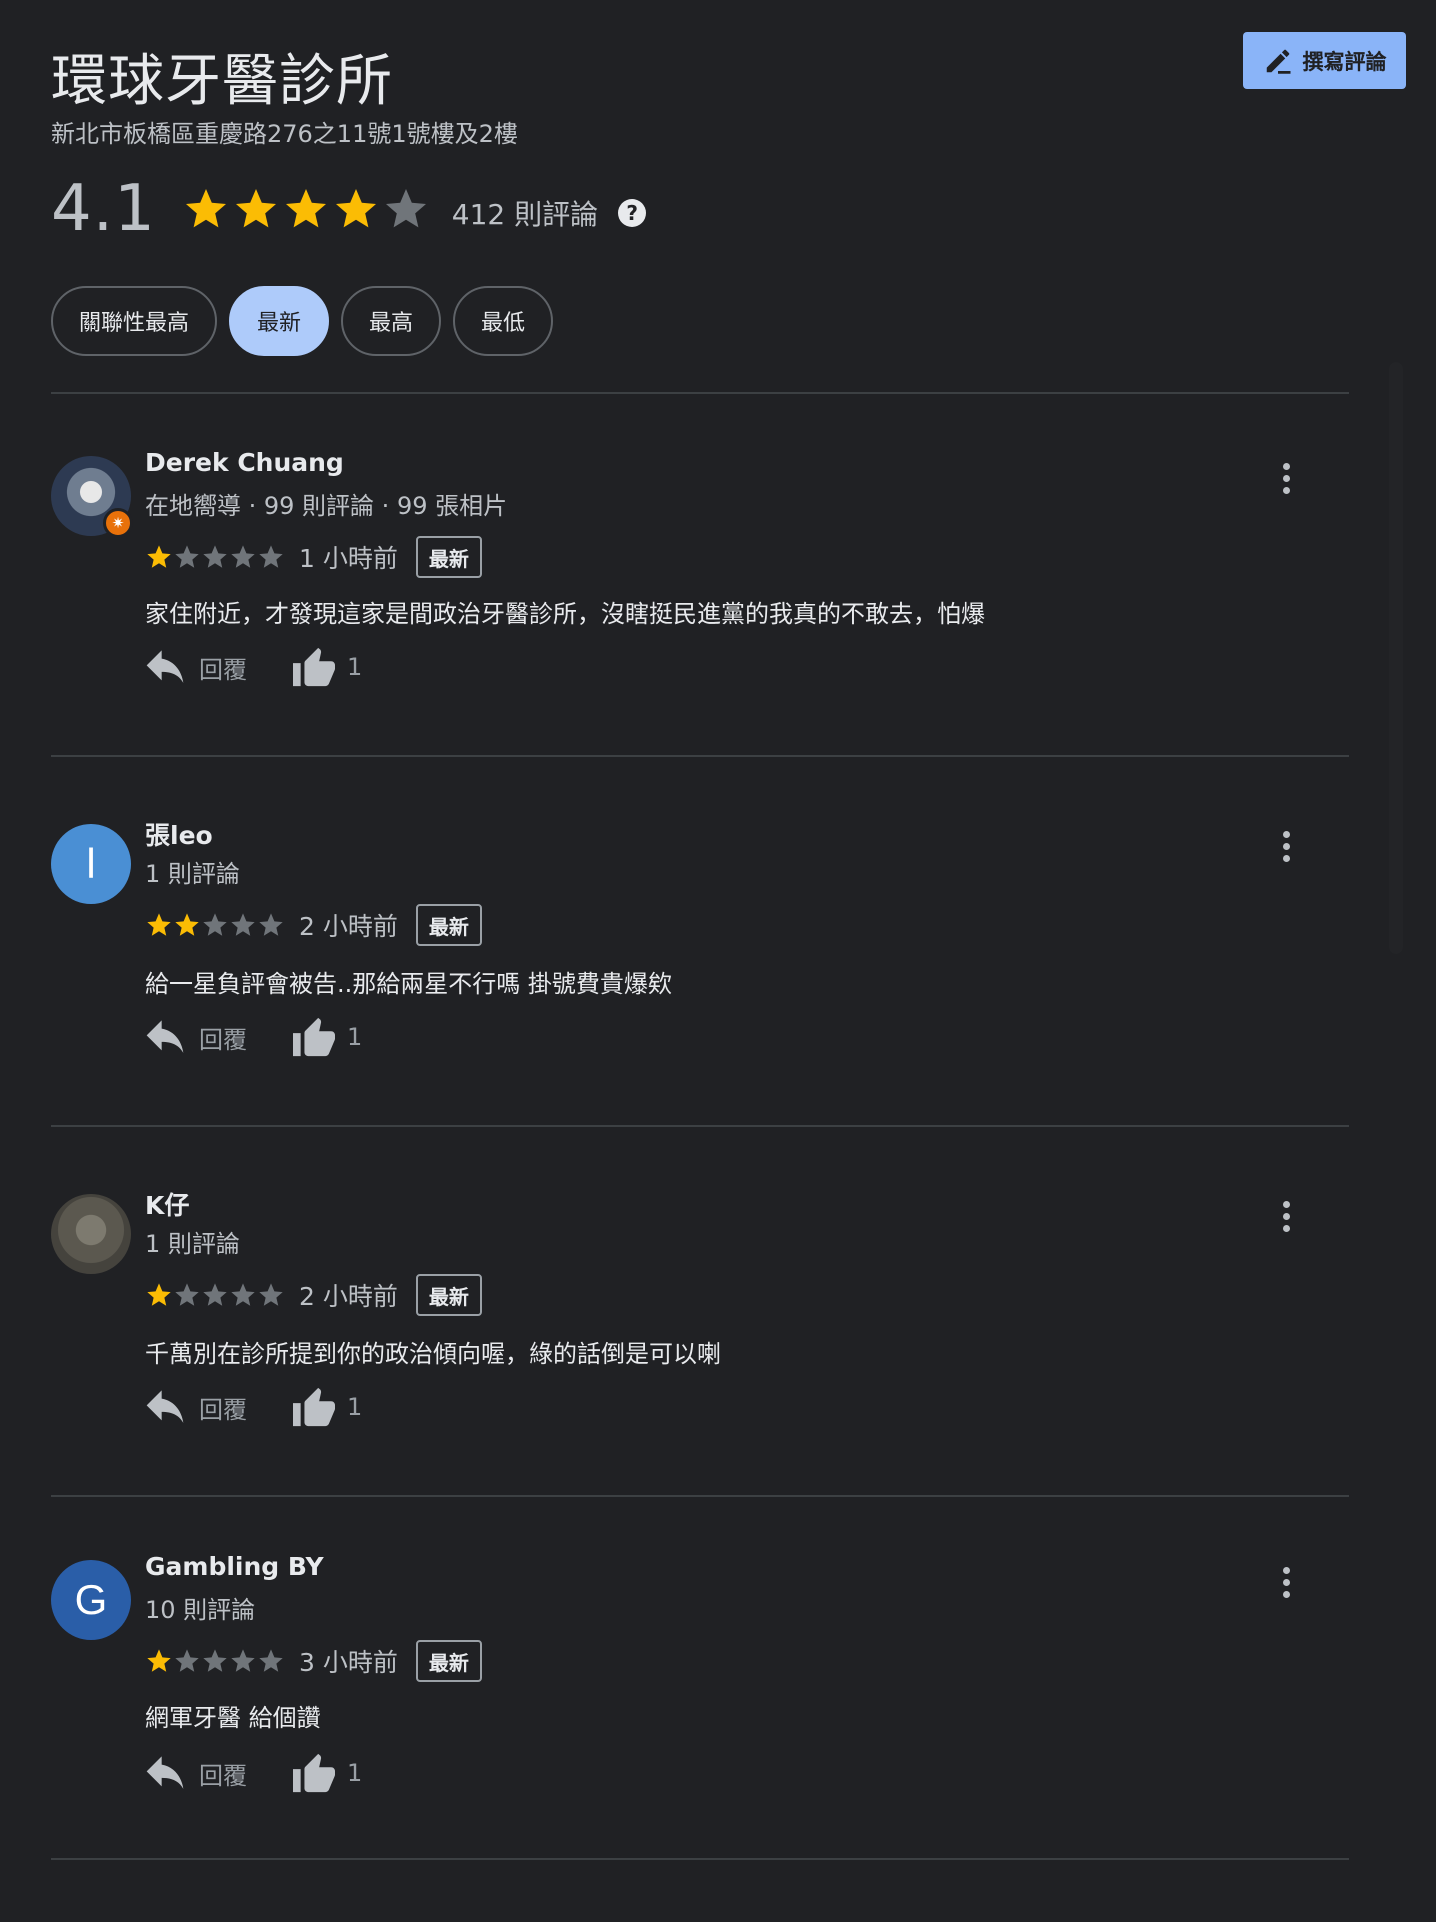 This screenshot has height=1922, width=1436. What do you see at coordinates (244, 462) in the screenshot?
I see `review-author: Derek Chuang` at bounding box center [244, 462].